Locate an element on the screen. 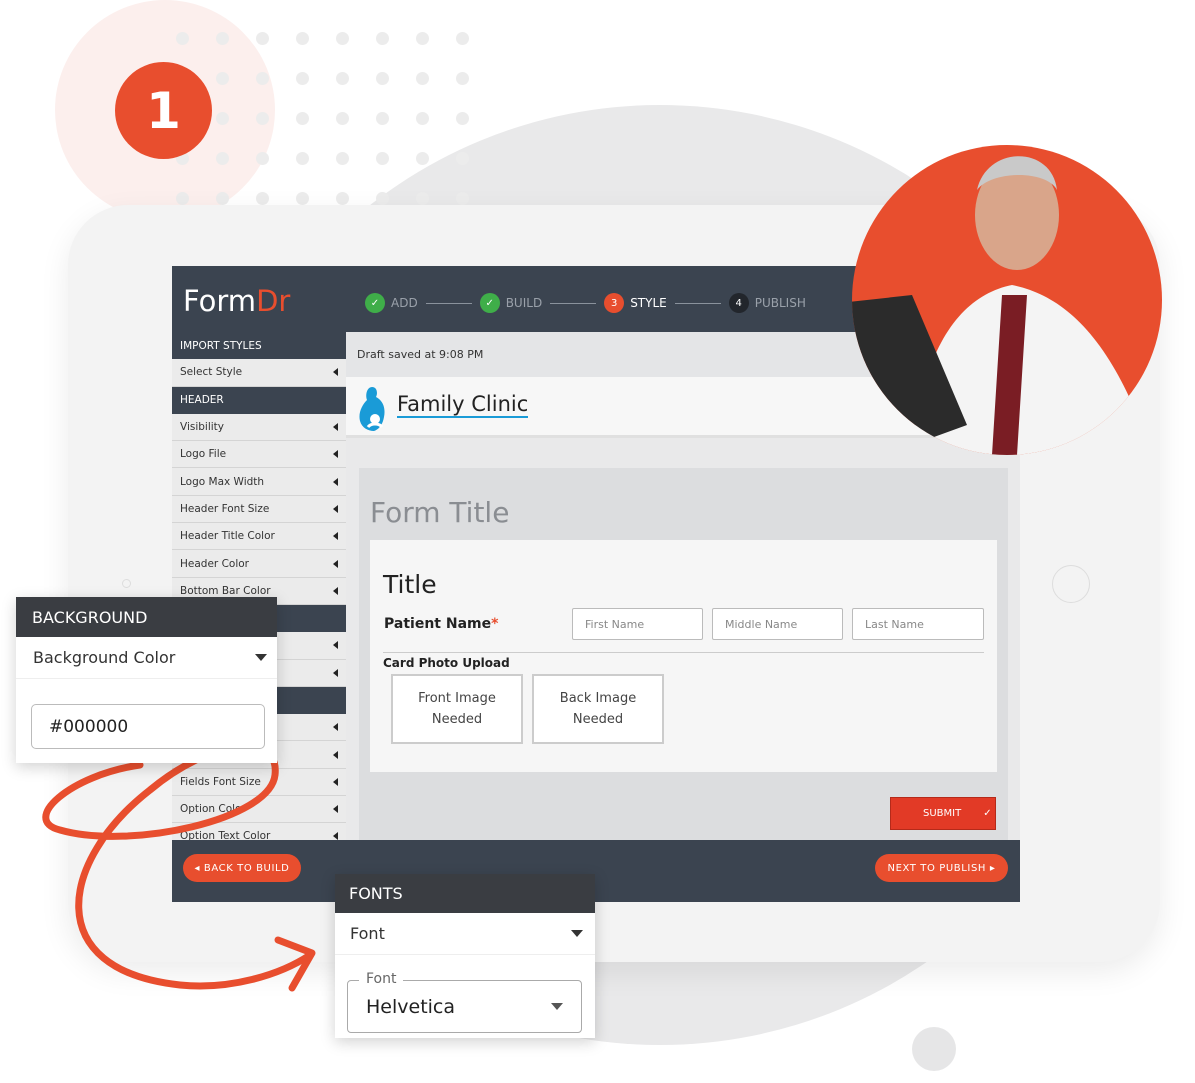 The height and width of the screenshot is (1083, 1195). fonts-popup: FONTS Font Helvetica Font is located at coordinates (465, 956).